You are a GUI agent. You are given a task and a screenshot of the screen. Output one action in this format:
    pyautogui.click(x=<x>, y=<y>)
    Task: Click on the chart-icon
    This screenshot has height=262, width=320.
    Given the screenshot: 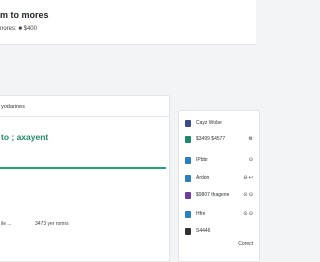 What is the action you would take?
    pyautogui.click(x=188, y=160)
    